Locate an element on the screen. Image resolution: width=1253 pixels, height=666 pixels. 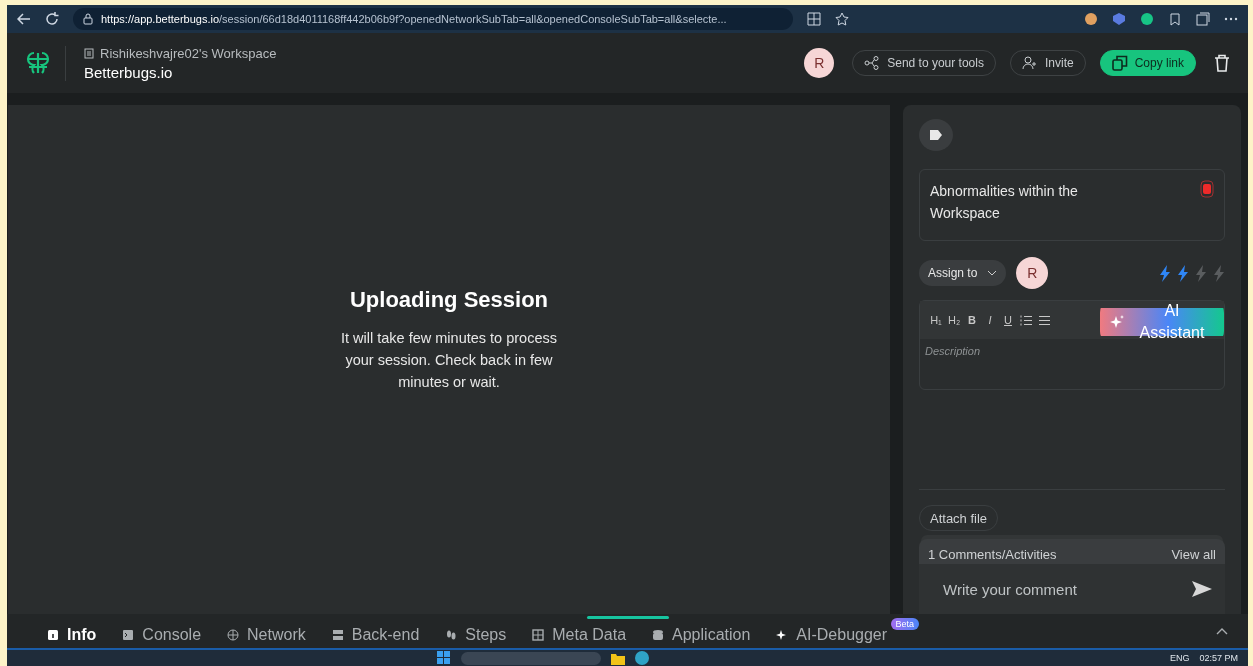
send-icon is located at coordinates (1202, 589).